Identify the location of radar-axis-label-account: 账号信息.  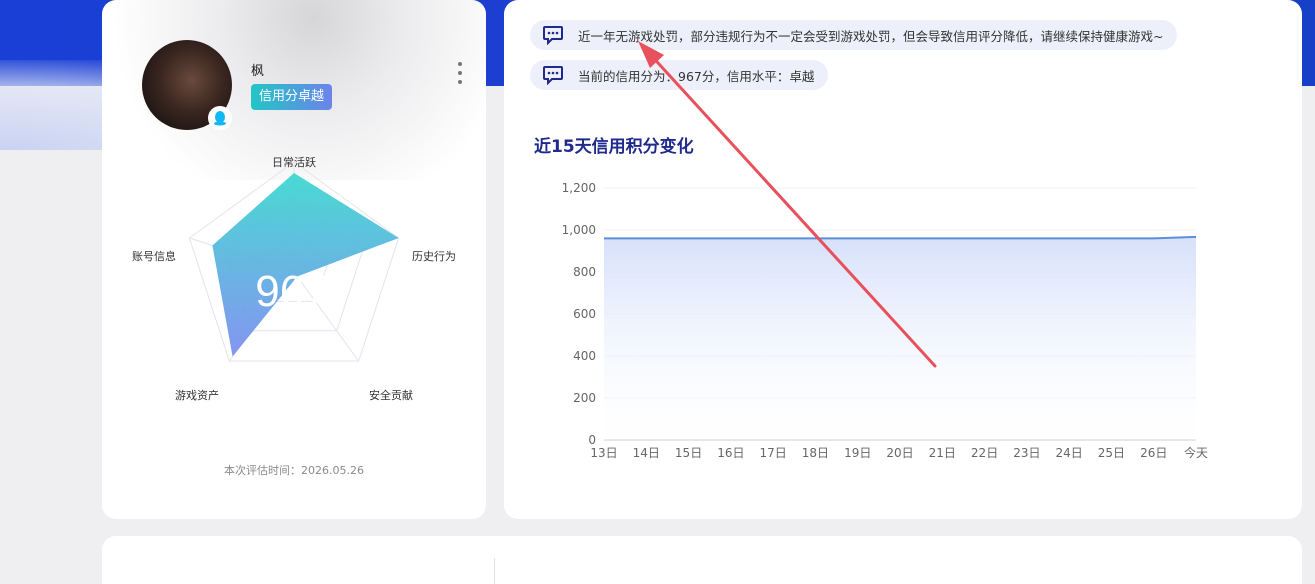
(154, 256).